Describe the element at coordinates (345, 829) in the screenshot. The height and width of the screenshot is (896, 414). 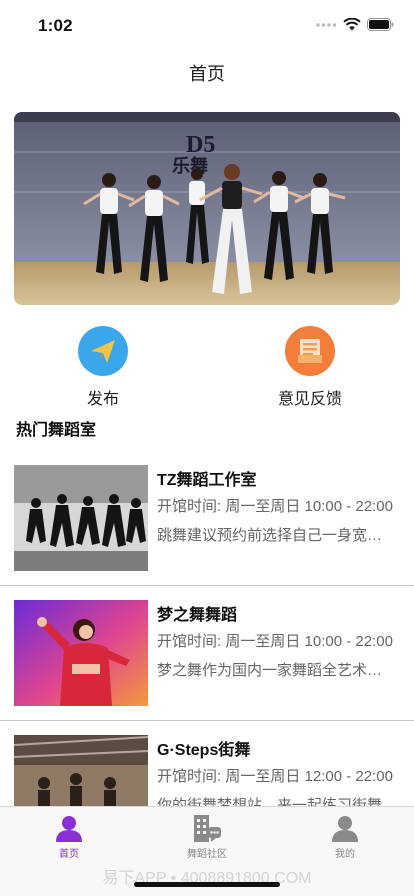
I see `profile-icon` at that location.